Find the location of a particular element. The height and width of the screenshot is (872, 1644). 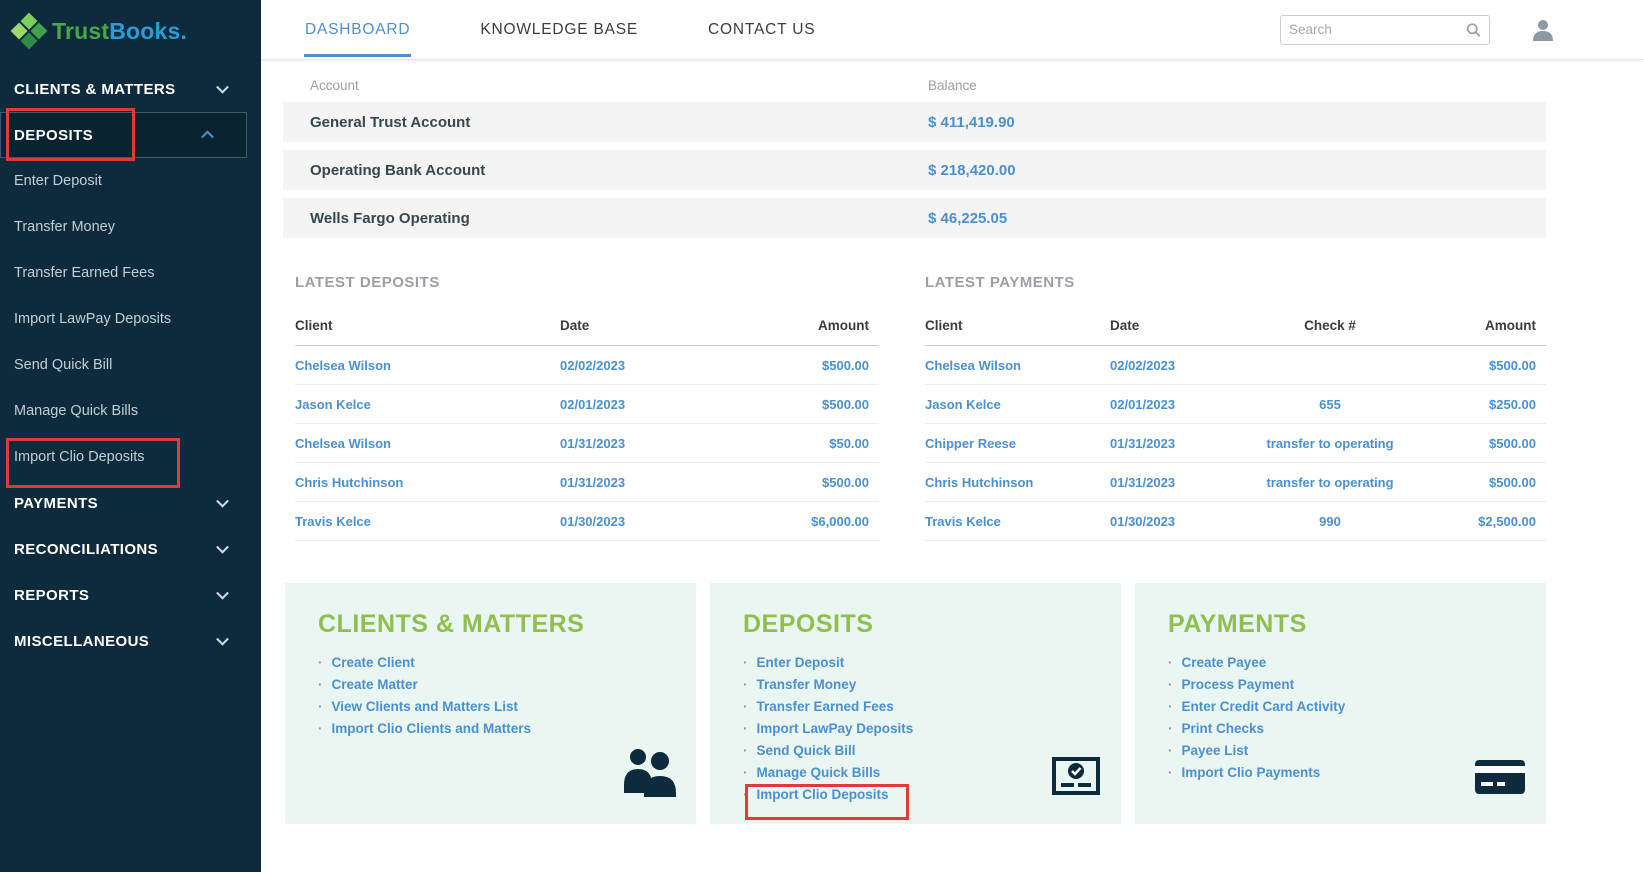

tab-dashboard: DASHBOARD is located at coordinates (358, 29).